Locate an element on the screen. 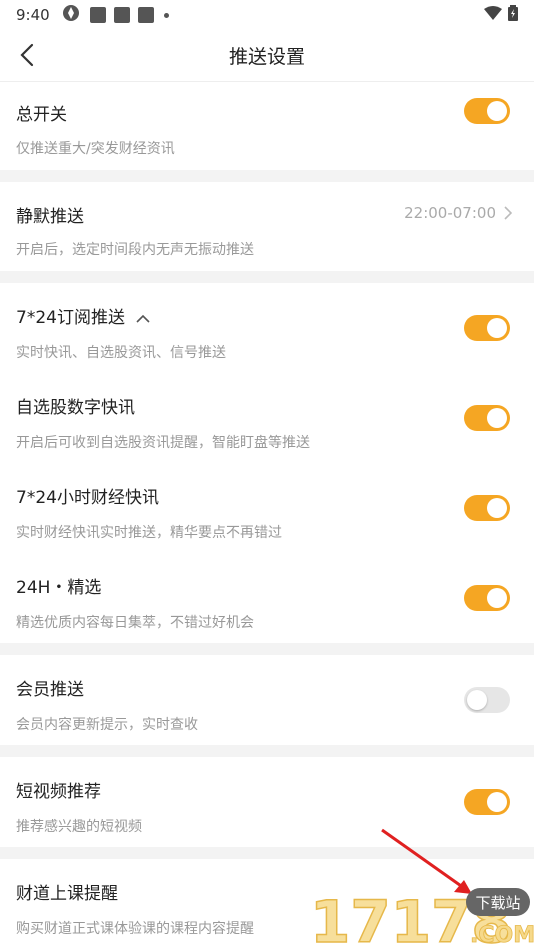 The height and width of the screenshot is (950, 534). setting-name: 总开关 is located at coordinates (41, 115).